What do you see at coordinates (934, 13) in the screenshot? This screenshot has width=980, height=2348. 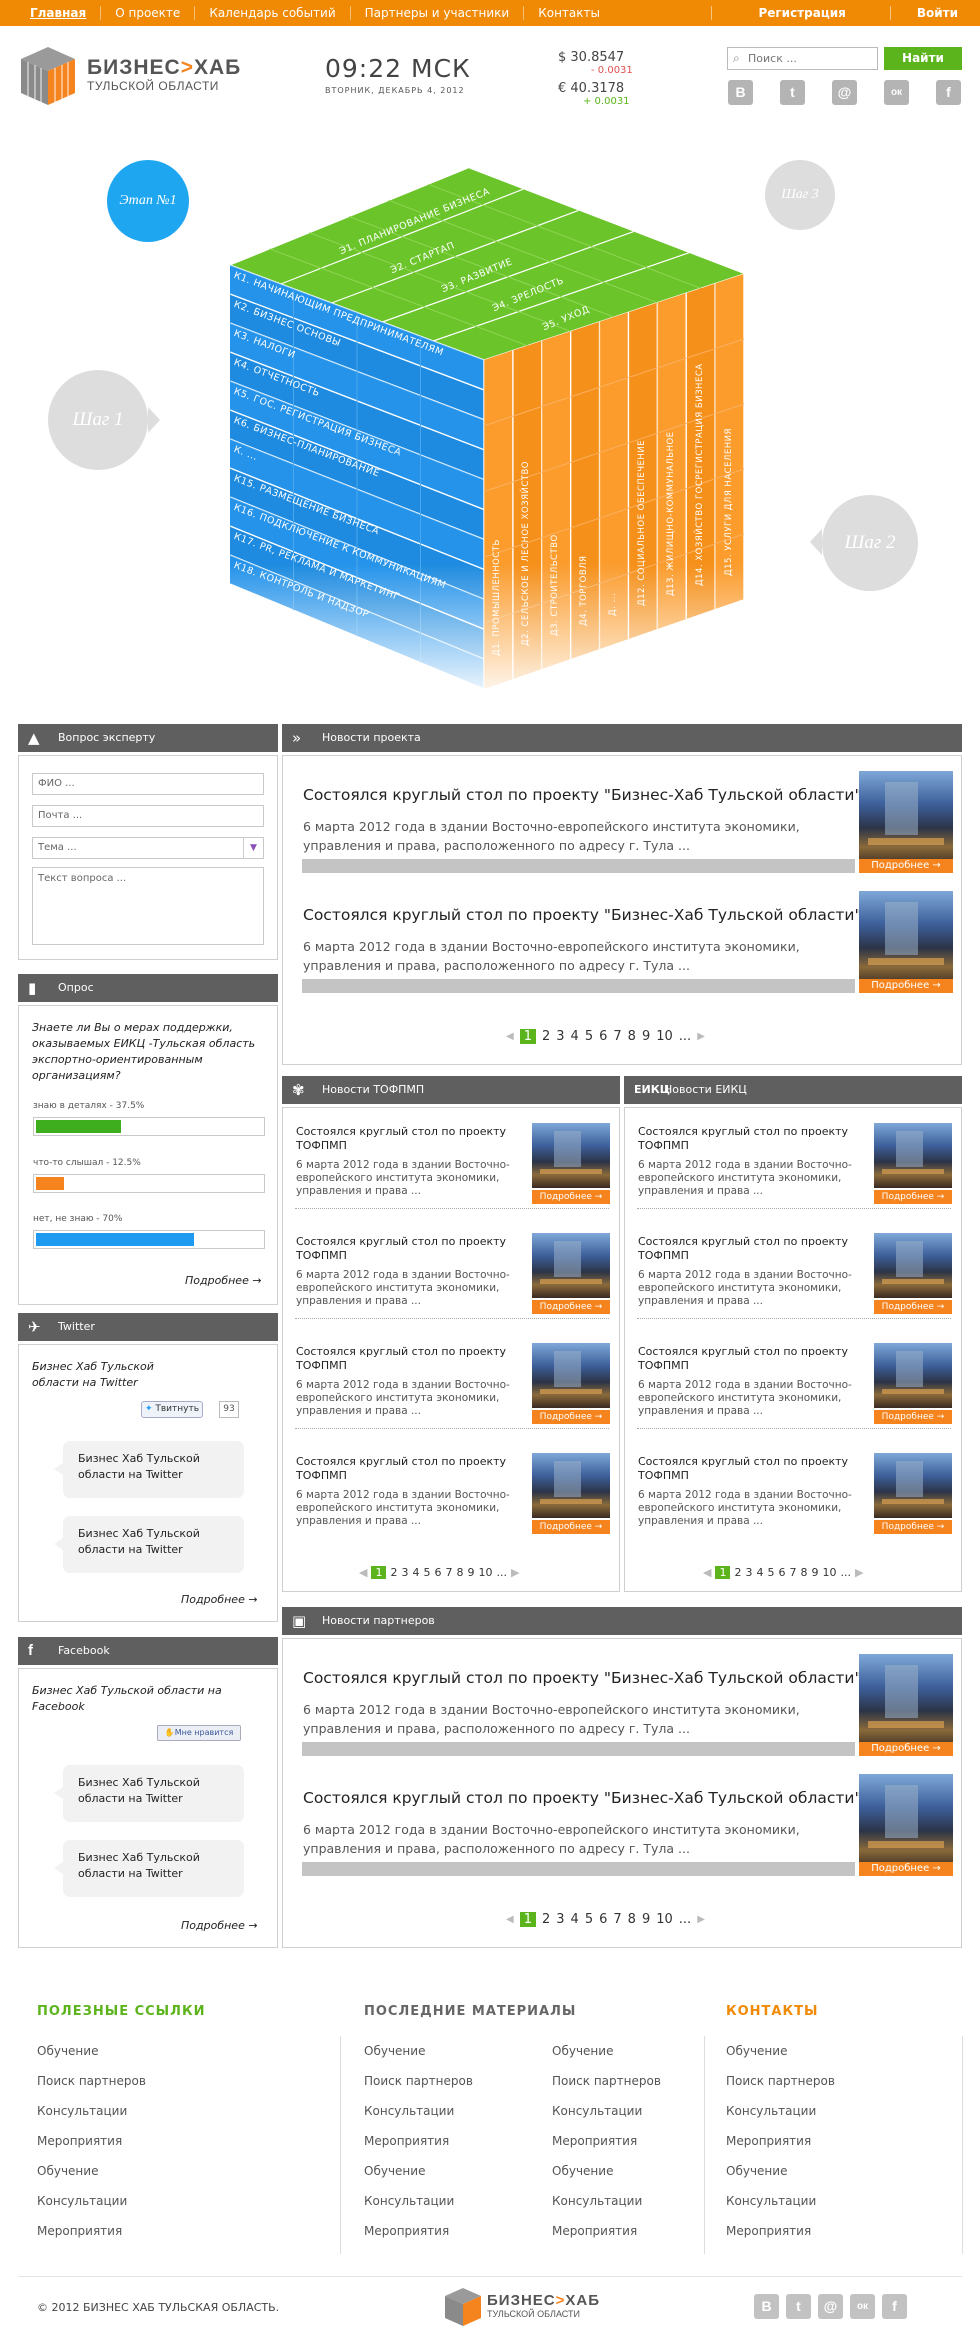 I see `login-link: Войти` at bounding box center [934, 13].